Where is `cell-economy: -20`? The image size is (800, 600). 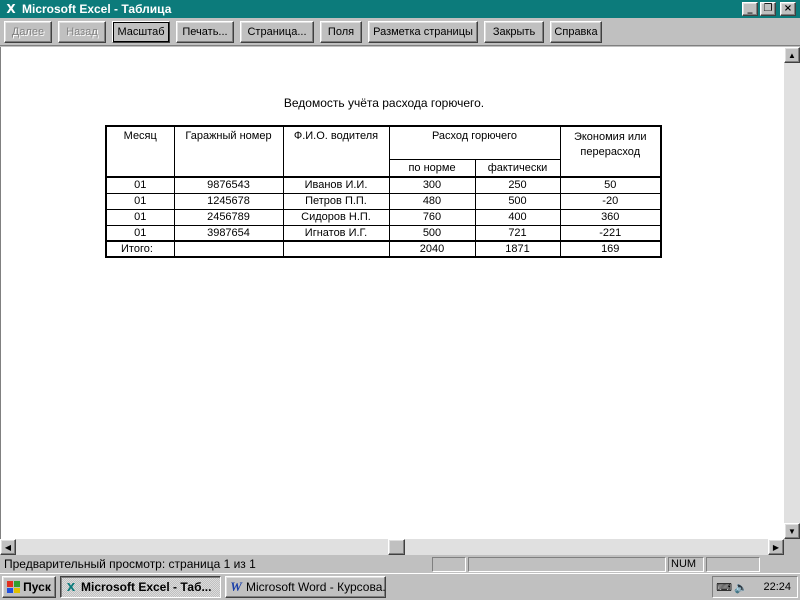 cell-economy: -20 is located at coordinates (610, 201).